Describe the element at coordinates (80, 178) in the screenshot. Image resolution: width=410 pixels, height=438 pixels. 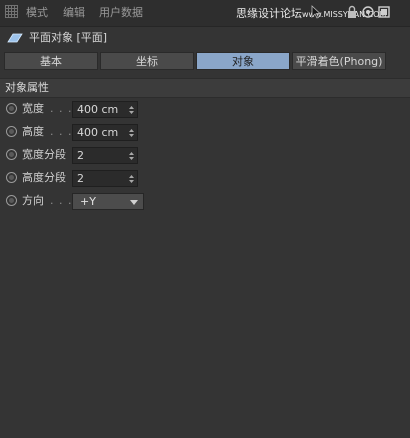
I see `height-segments-value: 2` at that location.